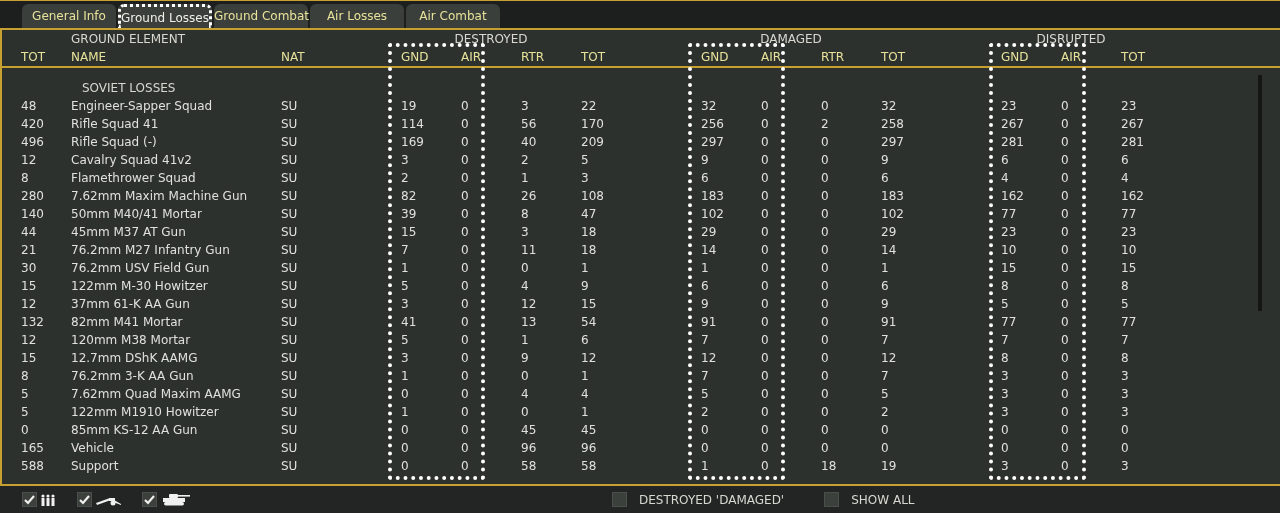 This screenshot has height=513, width=1280. I want to click on table-cell-text: 8, so click(1125, 358).